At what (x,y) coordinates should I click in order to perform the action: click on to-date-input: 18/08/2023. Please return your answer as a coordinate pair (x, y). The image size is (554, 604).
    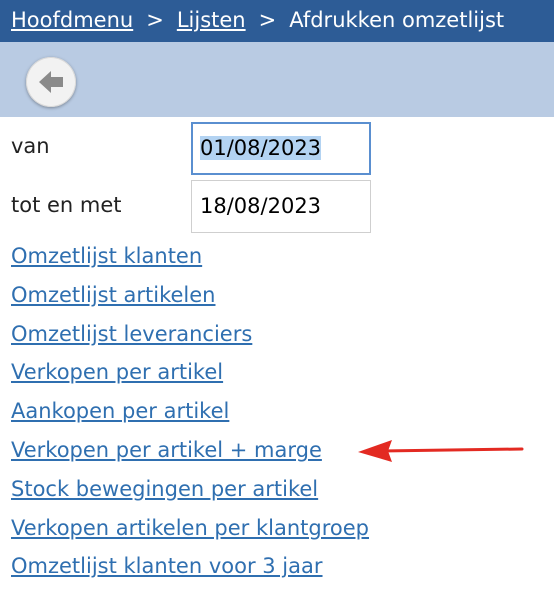
    Looking at the image, I should click on (281, 206).